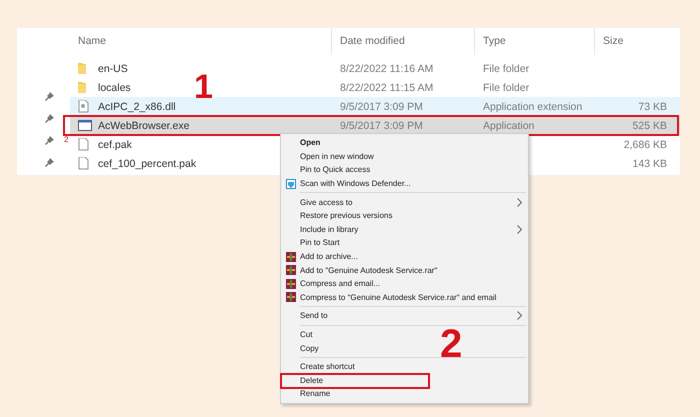 The height and width of the screenshot is (417, 700). Describe the element at coordinates (115, 144) in the screenshot. I see `file-name: cef.pak` at that location.